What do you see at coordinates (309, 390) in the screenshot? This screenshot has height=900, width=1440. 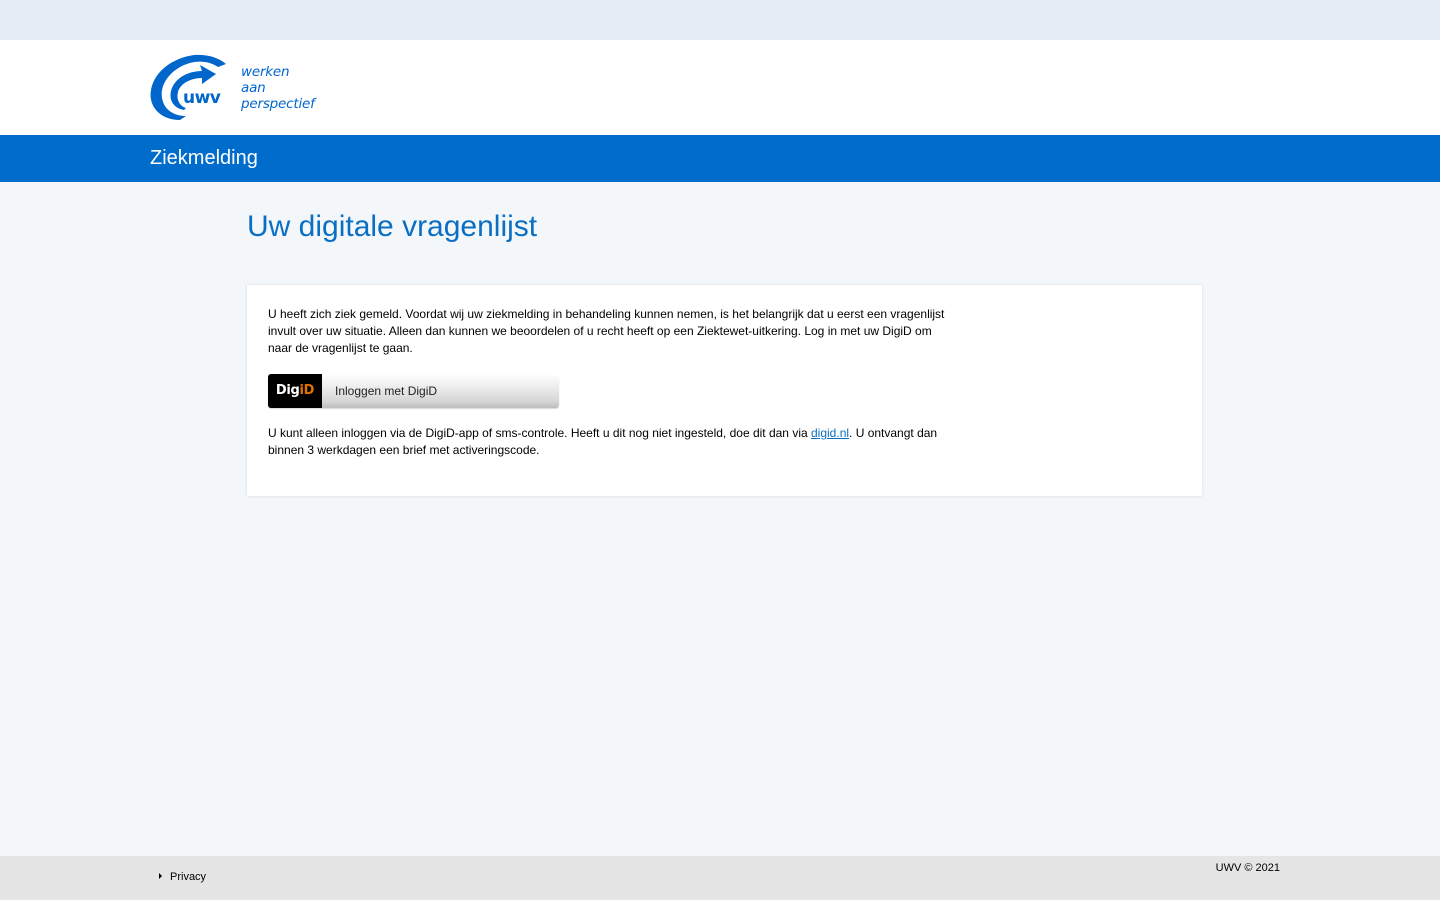 I see `digid-logo-d: D` at bounding box center [309, 390].